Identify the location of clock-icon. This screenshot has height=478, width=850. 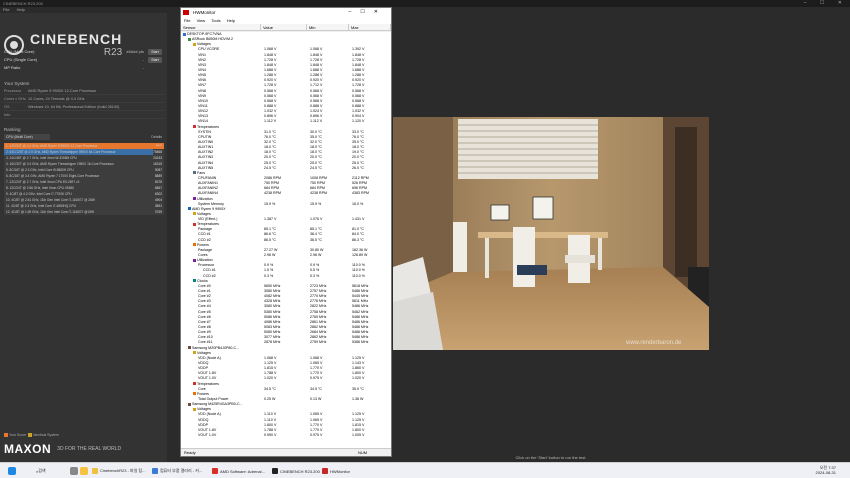
(194, 281).